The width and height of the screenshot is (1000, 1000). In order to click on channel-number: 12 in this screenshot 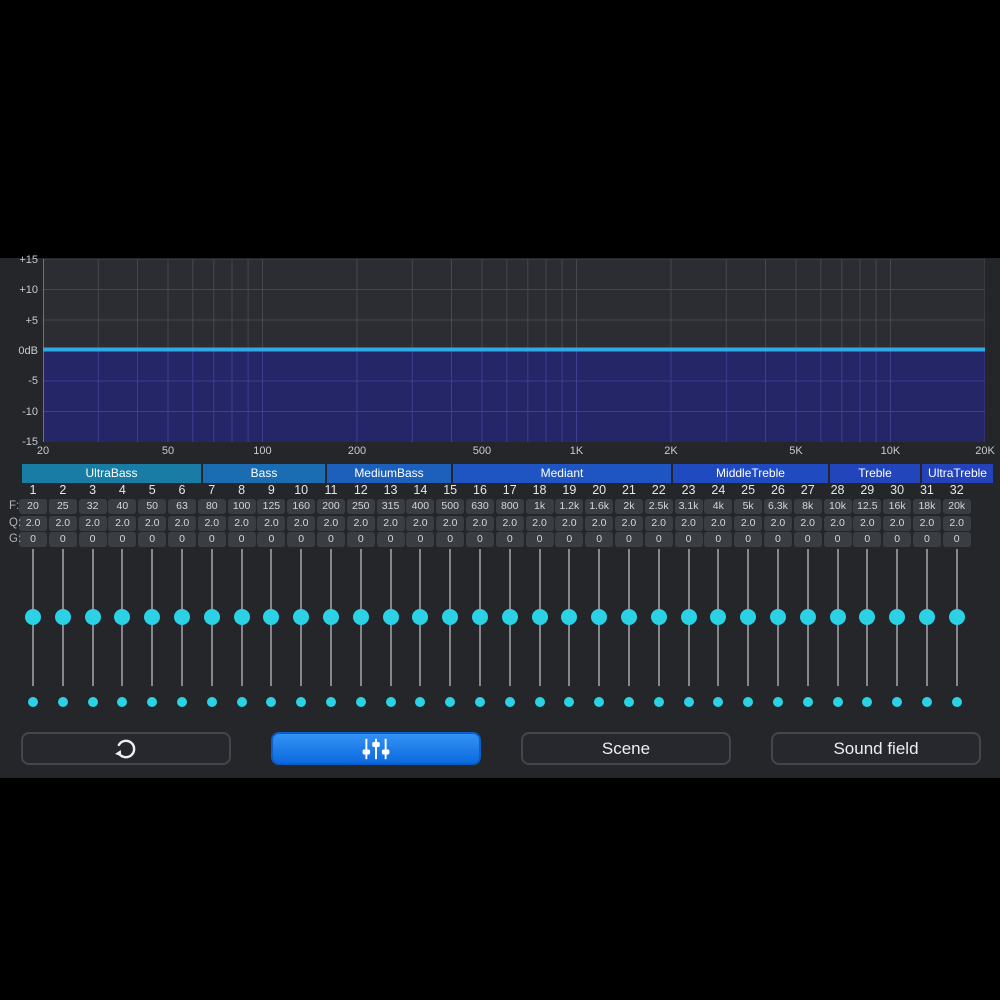, I will do `click(360, 490)`.